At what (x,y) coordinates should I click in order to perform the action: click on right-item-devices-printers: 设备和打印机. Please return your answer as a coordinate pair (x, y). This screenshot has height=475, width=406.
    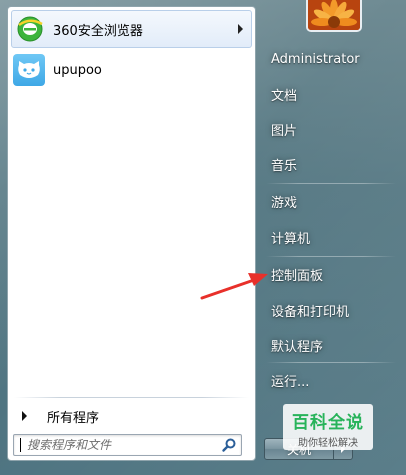
    Looking at the image, I should click on (330, 310).